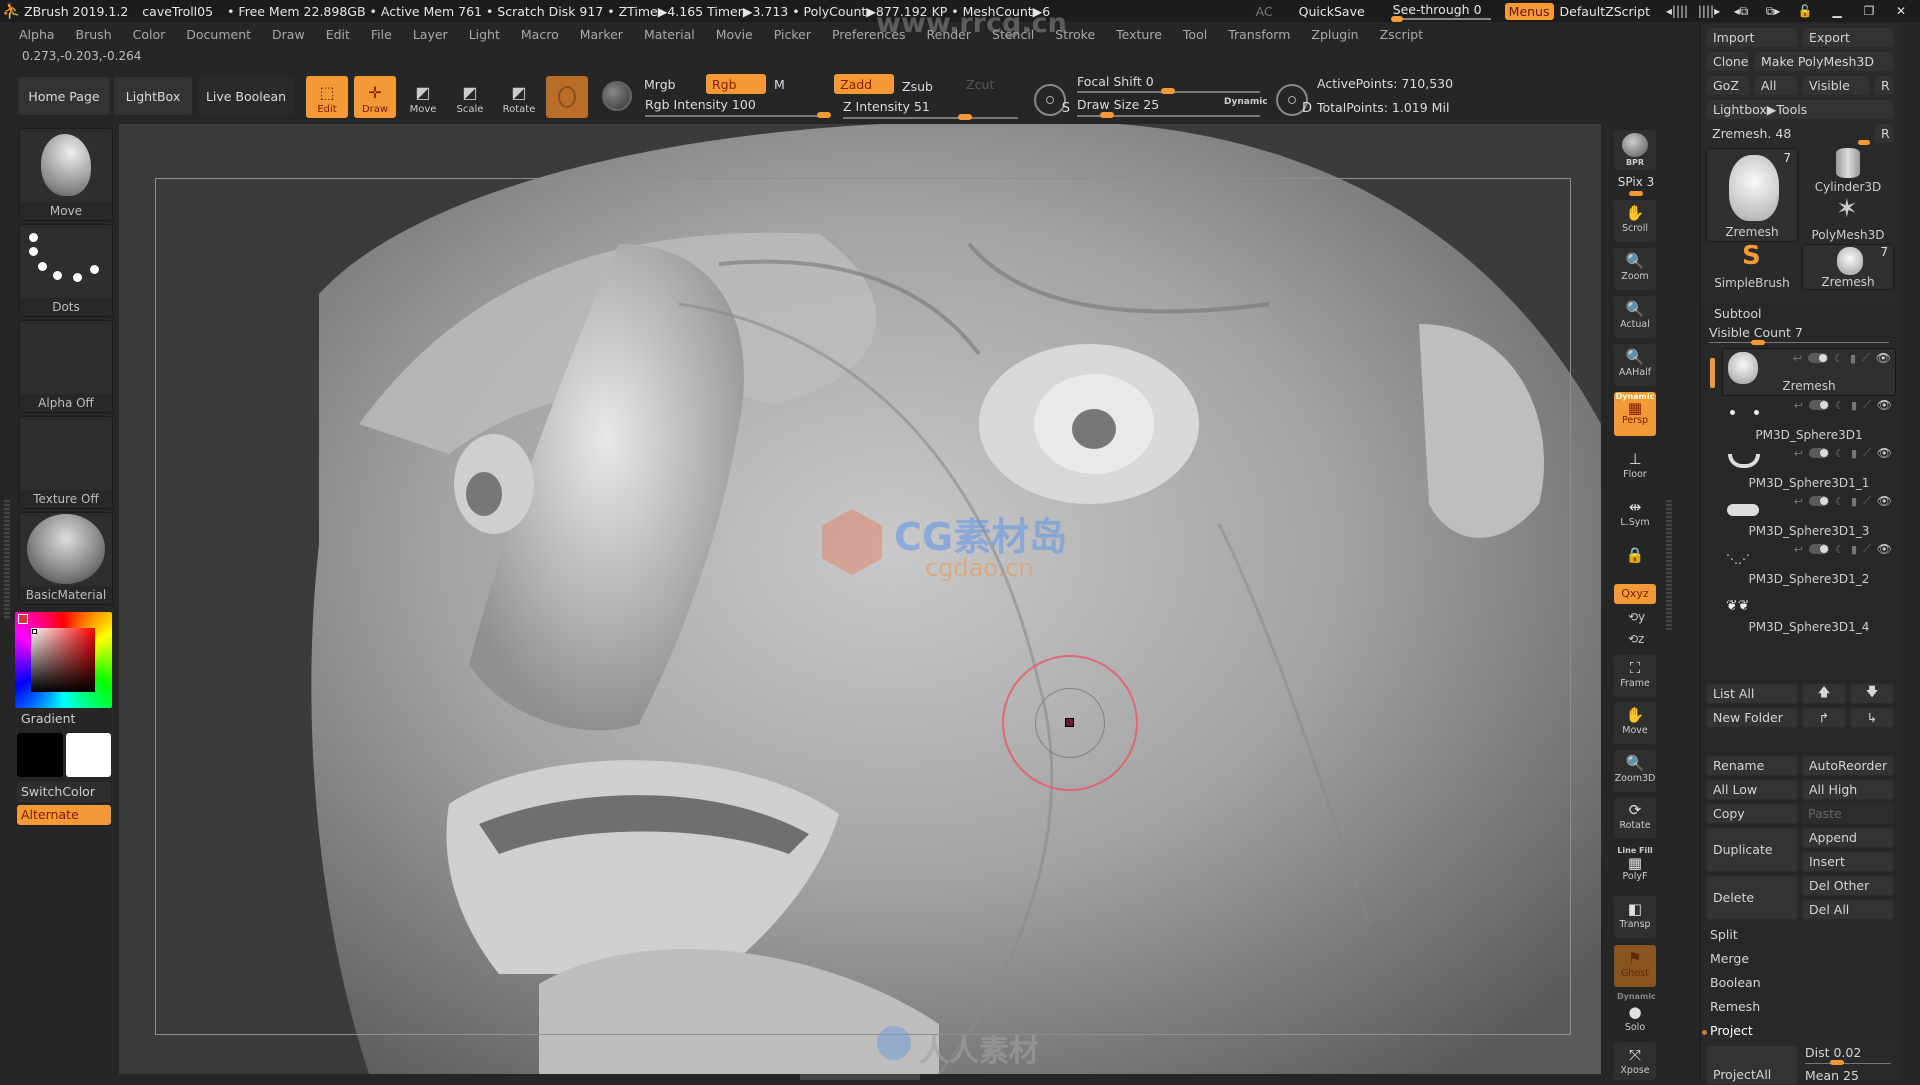  Describe the element at coordinates (860, 1077) in the screenshot. I see `viewport-bottom-scrollbar` at that location.